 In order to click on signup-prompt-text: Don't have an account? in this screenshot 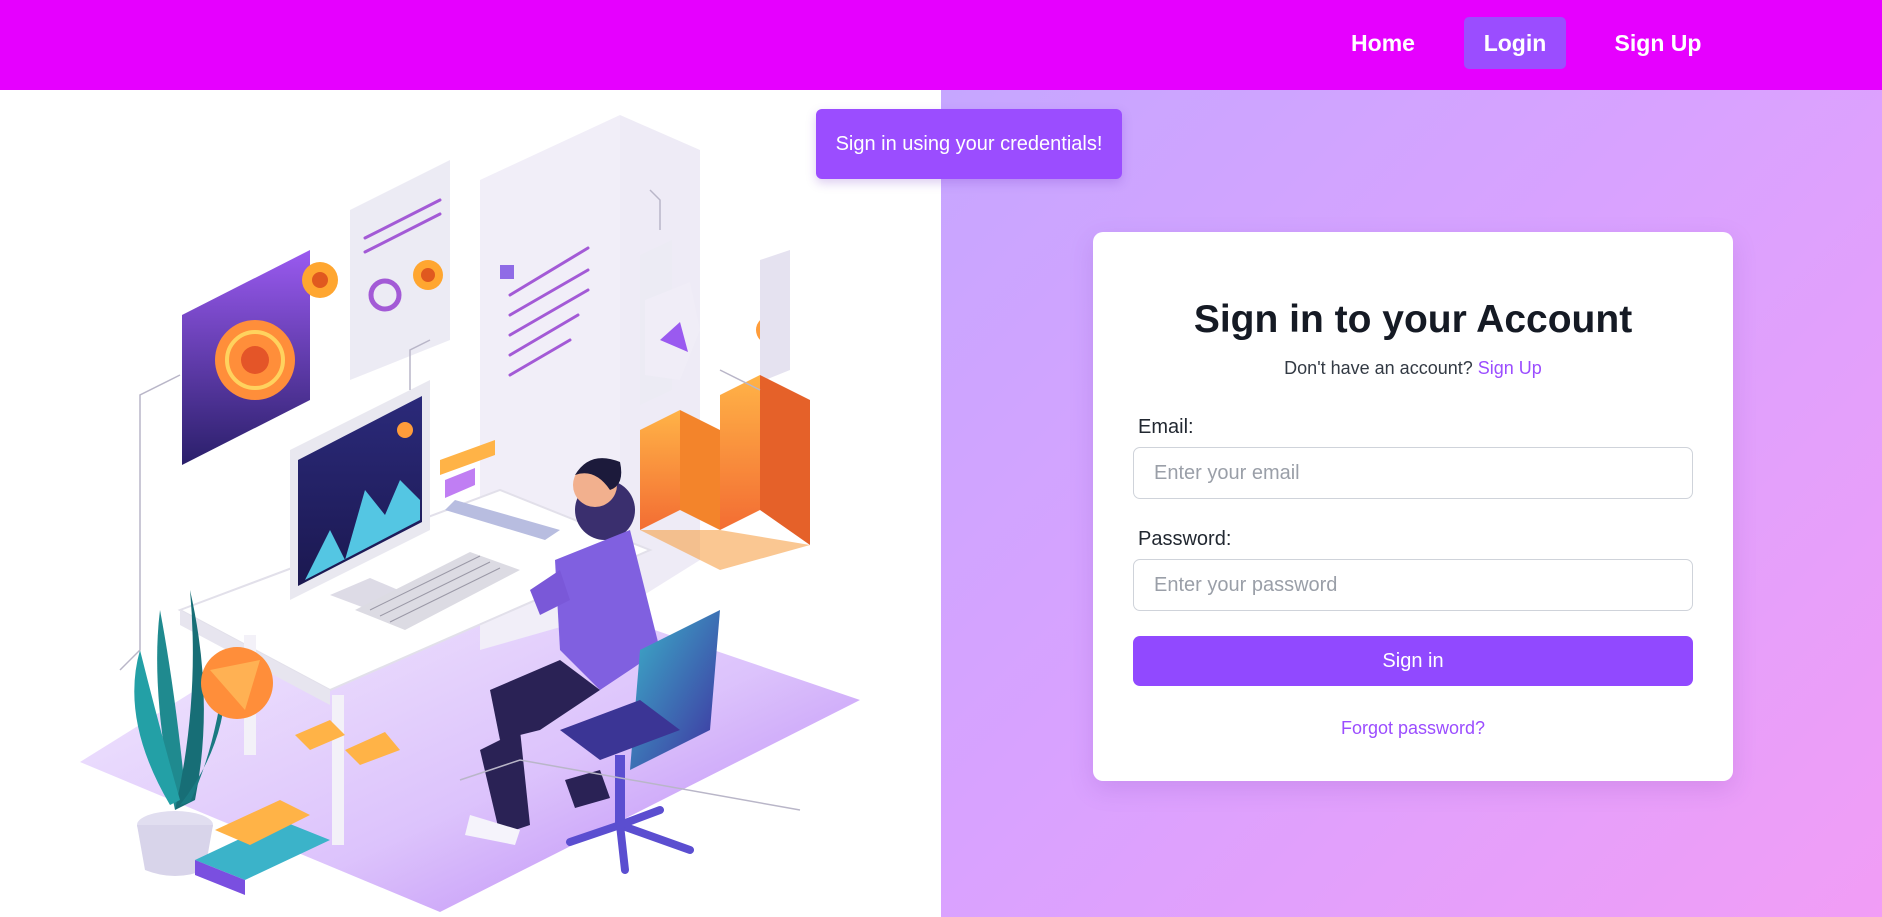, I will do `click(1378, 368)`.